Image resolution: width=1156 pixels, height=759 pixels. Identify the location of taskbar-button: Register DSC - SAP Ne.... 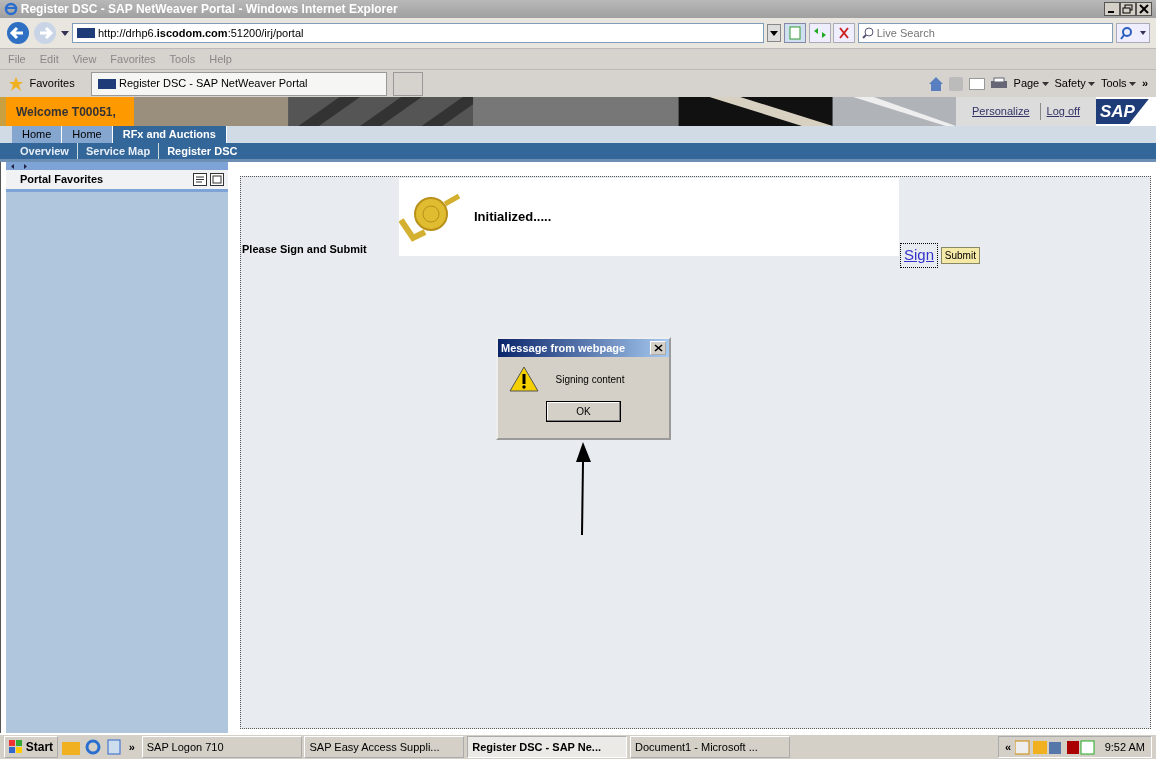
(547, 747).